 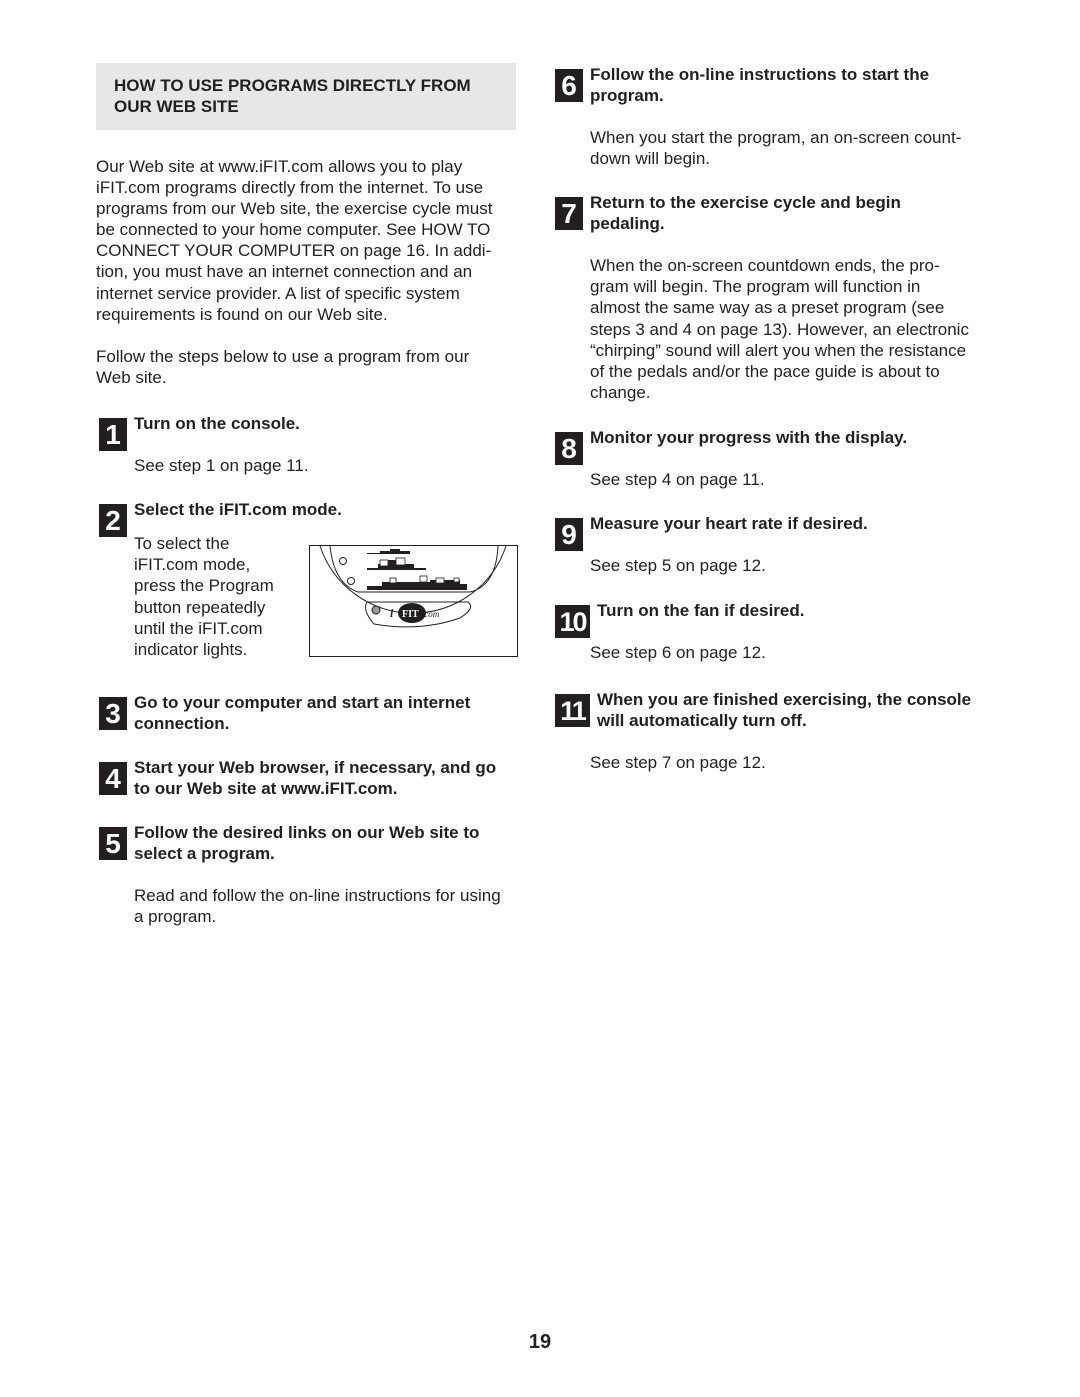 I want to click on step-number-badge: 3, so click(x=113, y=713).